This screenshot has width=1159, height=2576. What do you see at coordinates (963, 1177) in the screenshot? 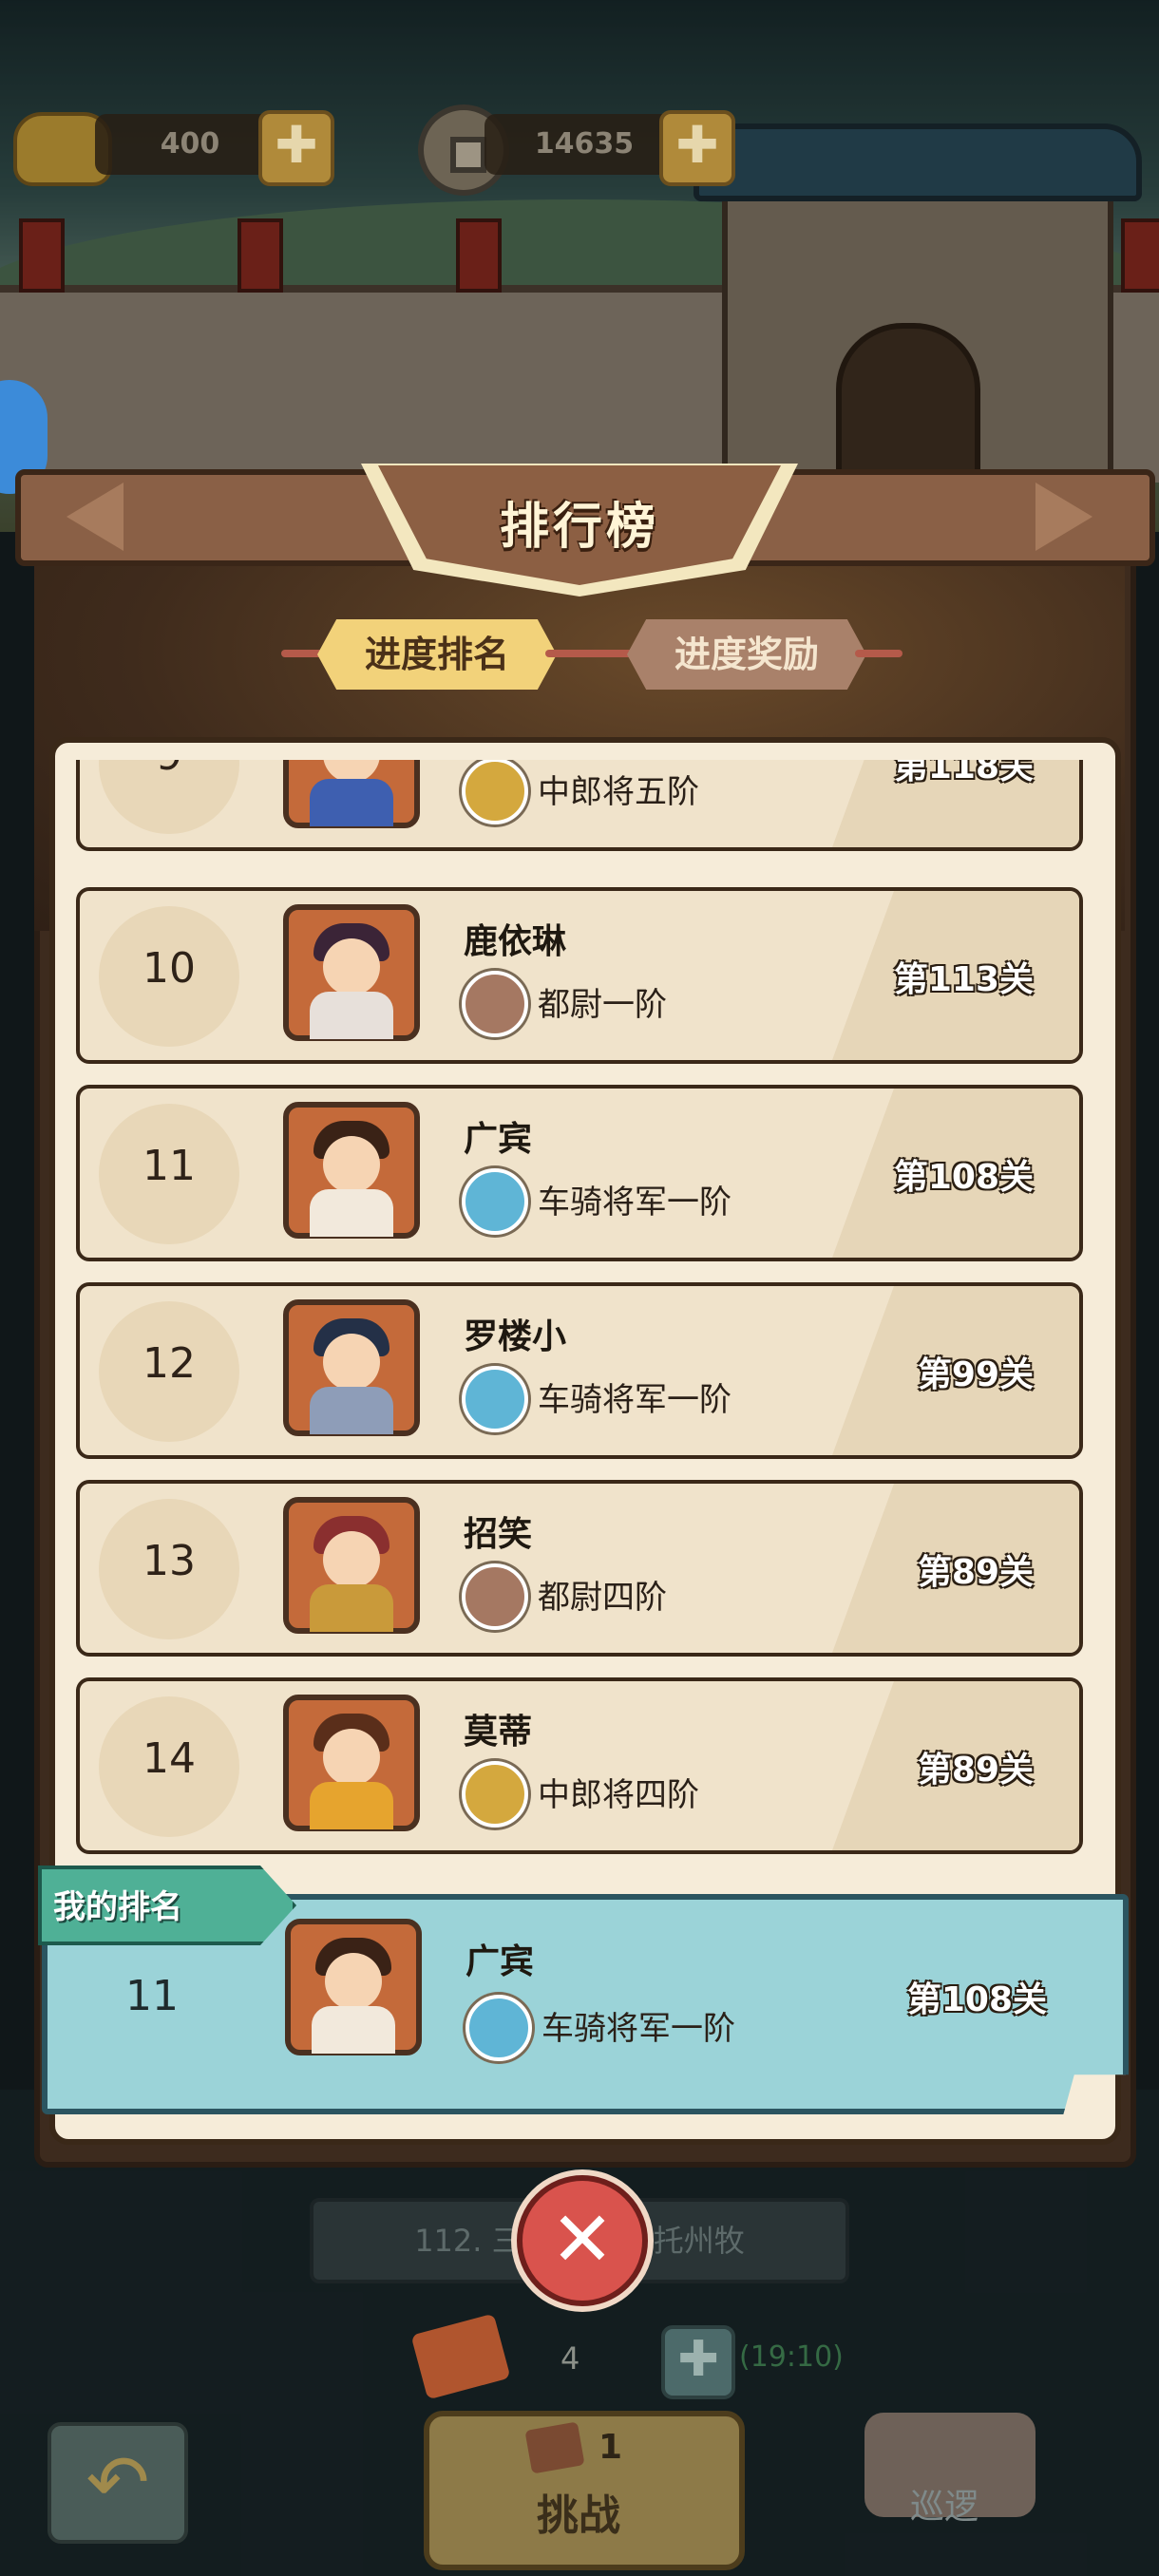
I see `stage-progress: 第108关` at bounding box center [963, 1177].